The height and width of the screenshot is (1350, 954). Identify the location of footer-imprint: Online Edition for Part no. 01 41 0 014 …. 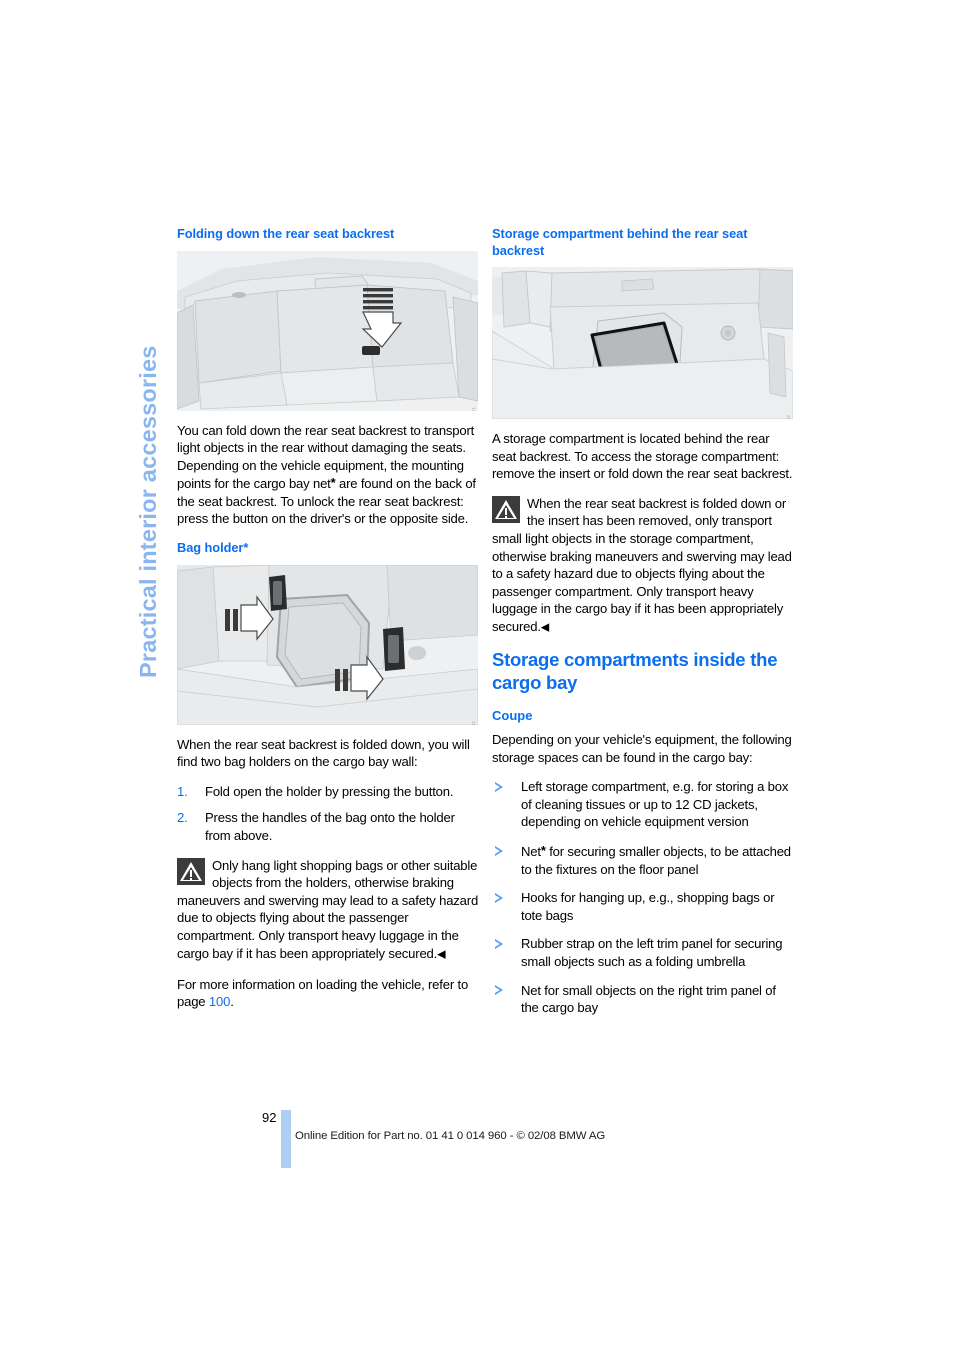
(450, 1136).